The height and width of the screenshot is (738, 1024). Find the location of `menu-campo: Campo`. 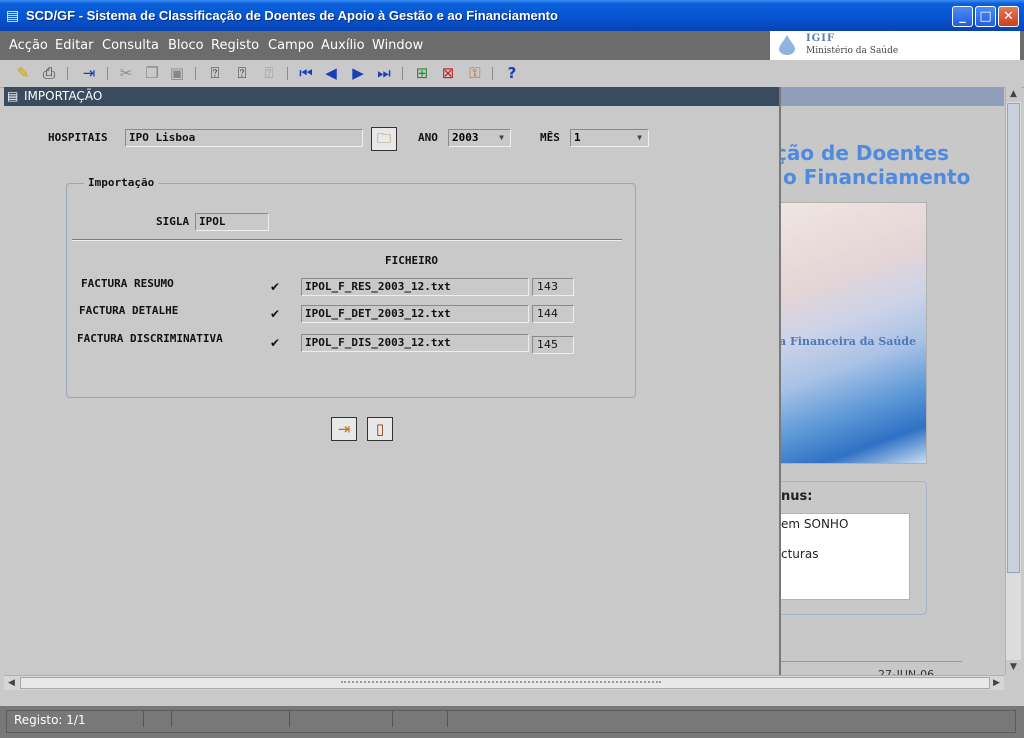

menu-campo: Campo is located at coordinates (291, 45).